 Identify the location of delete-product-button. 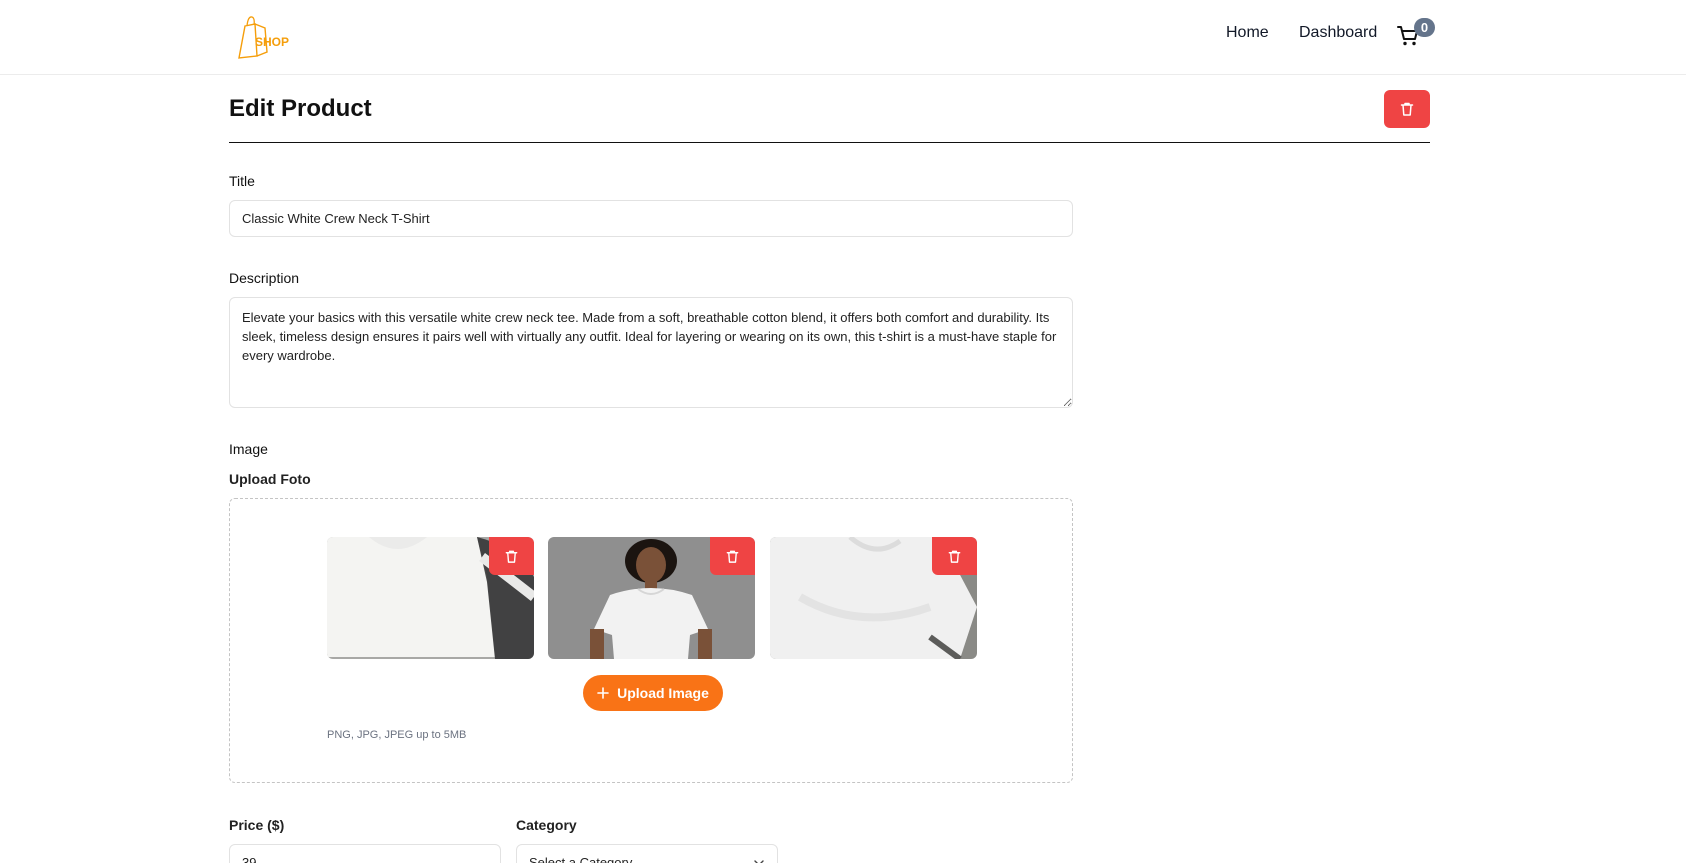
(1407, 109).